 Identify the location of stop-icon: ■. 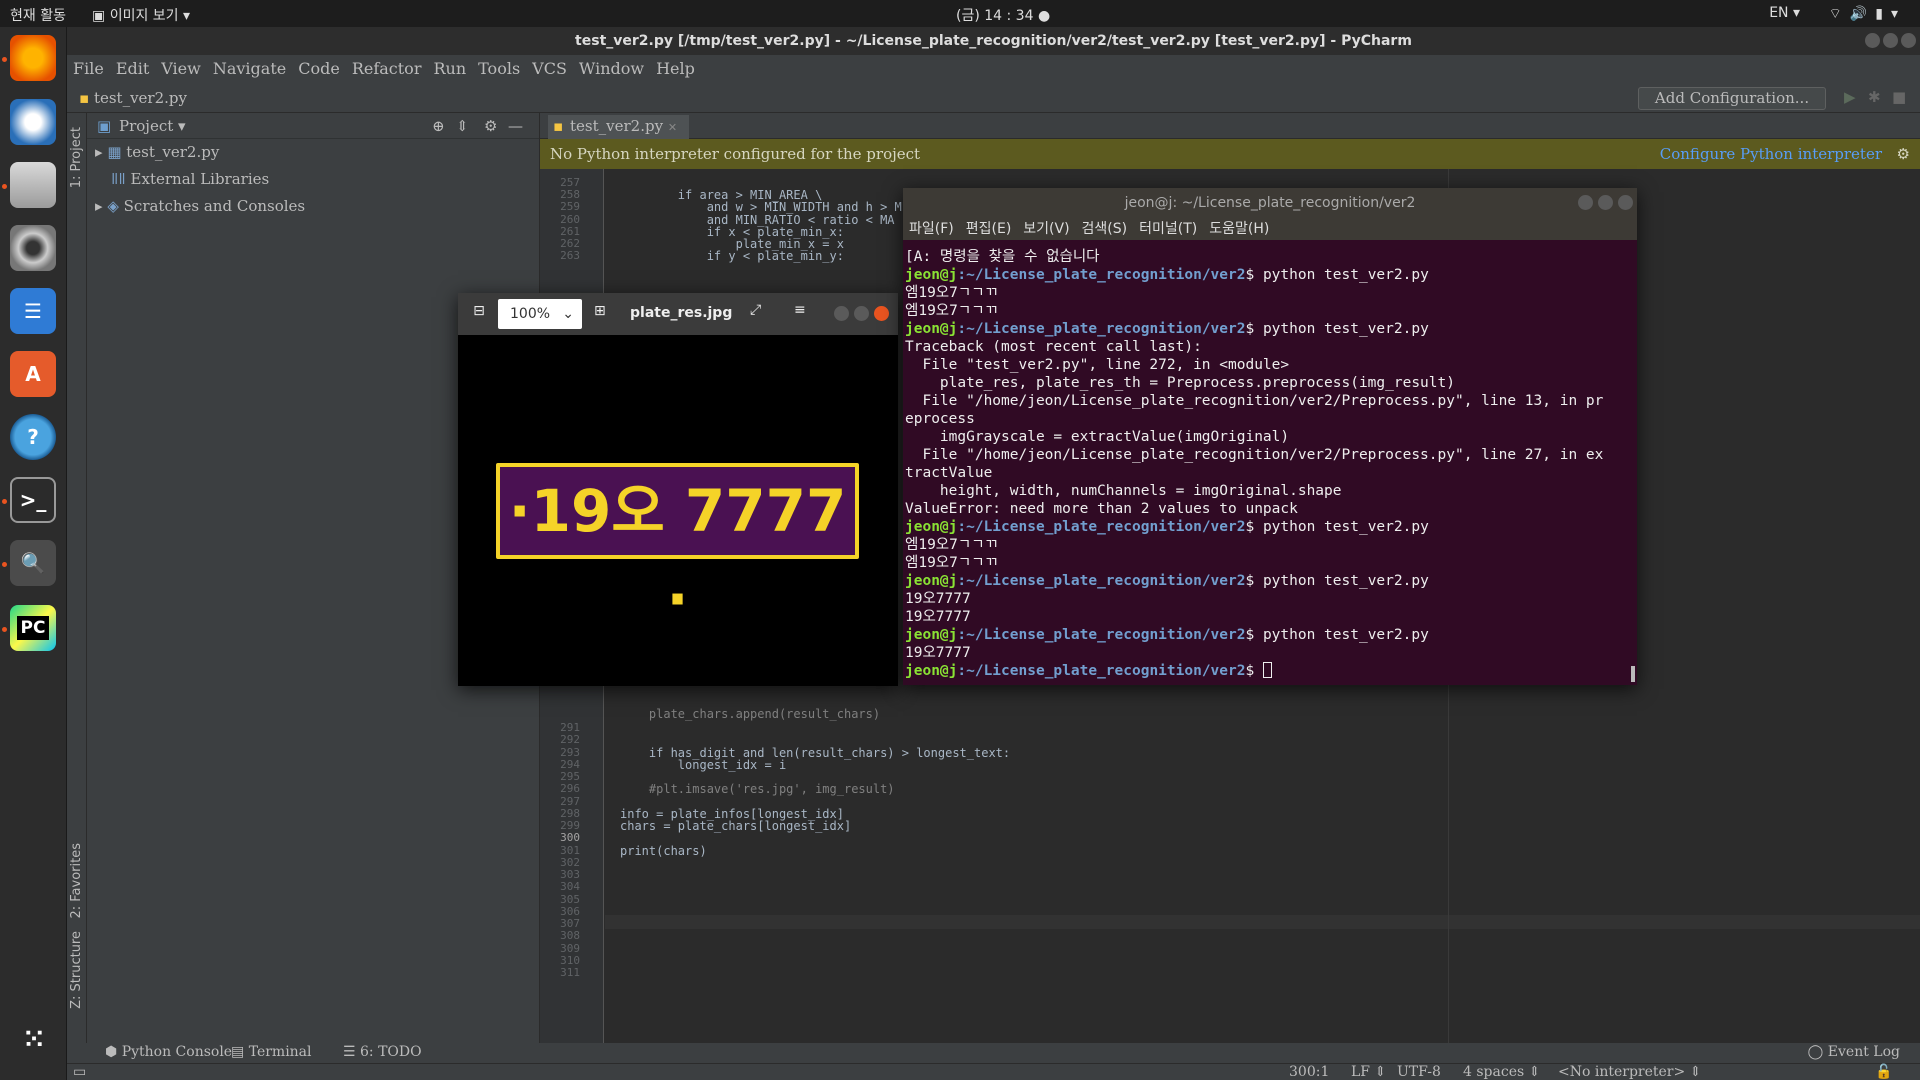
(1899, 97).